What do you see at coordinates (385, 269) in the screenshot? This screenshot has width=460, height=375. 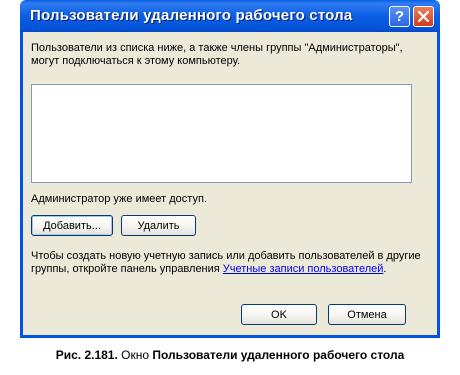 I see `info-text-end: .` at bounding box center [385, 269].